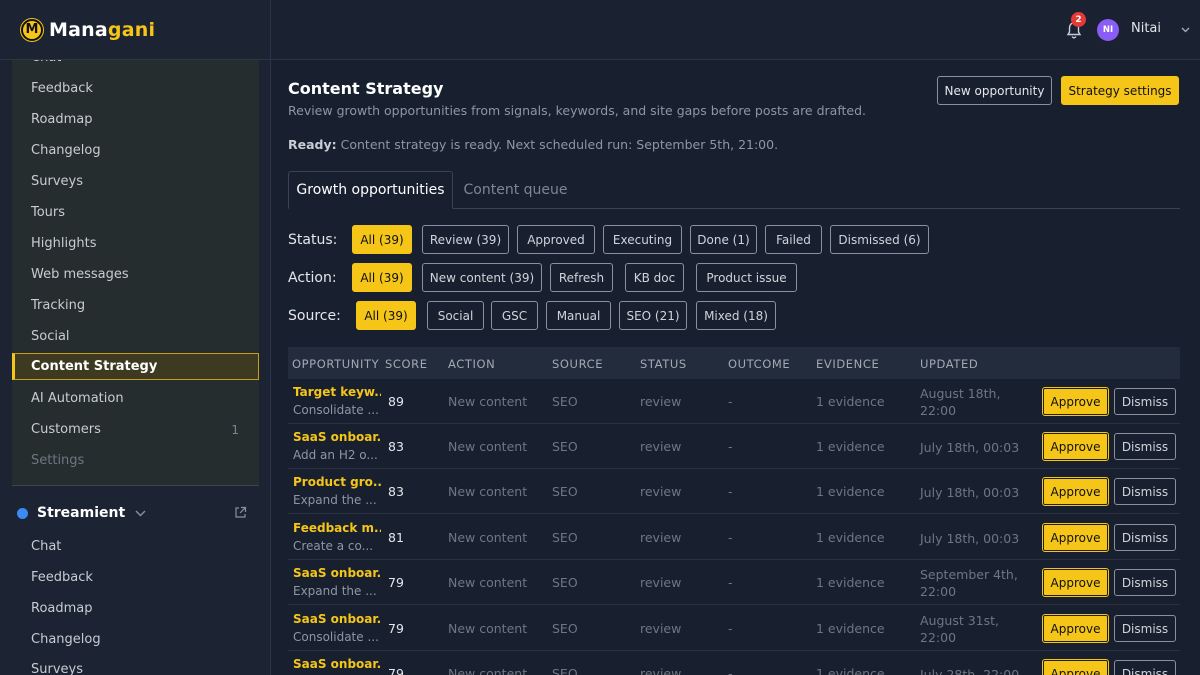 The width and height of the screenshot is (1200, 675). Describe the element at coordinates (135, 429) in the screenshot. I see `sidebar-item-customers: Customers 1` at that location.